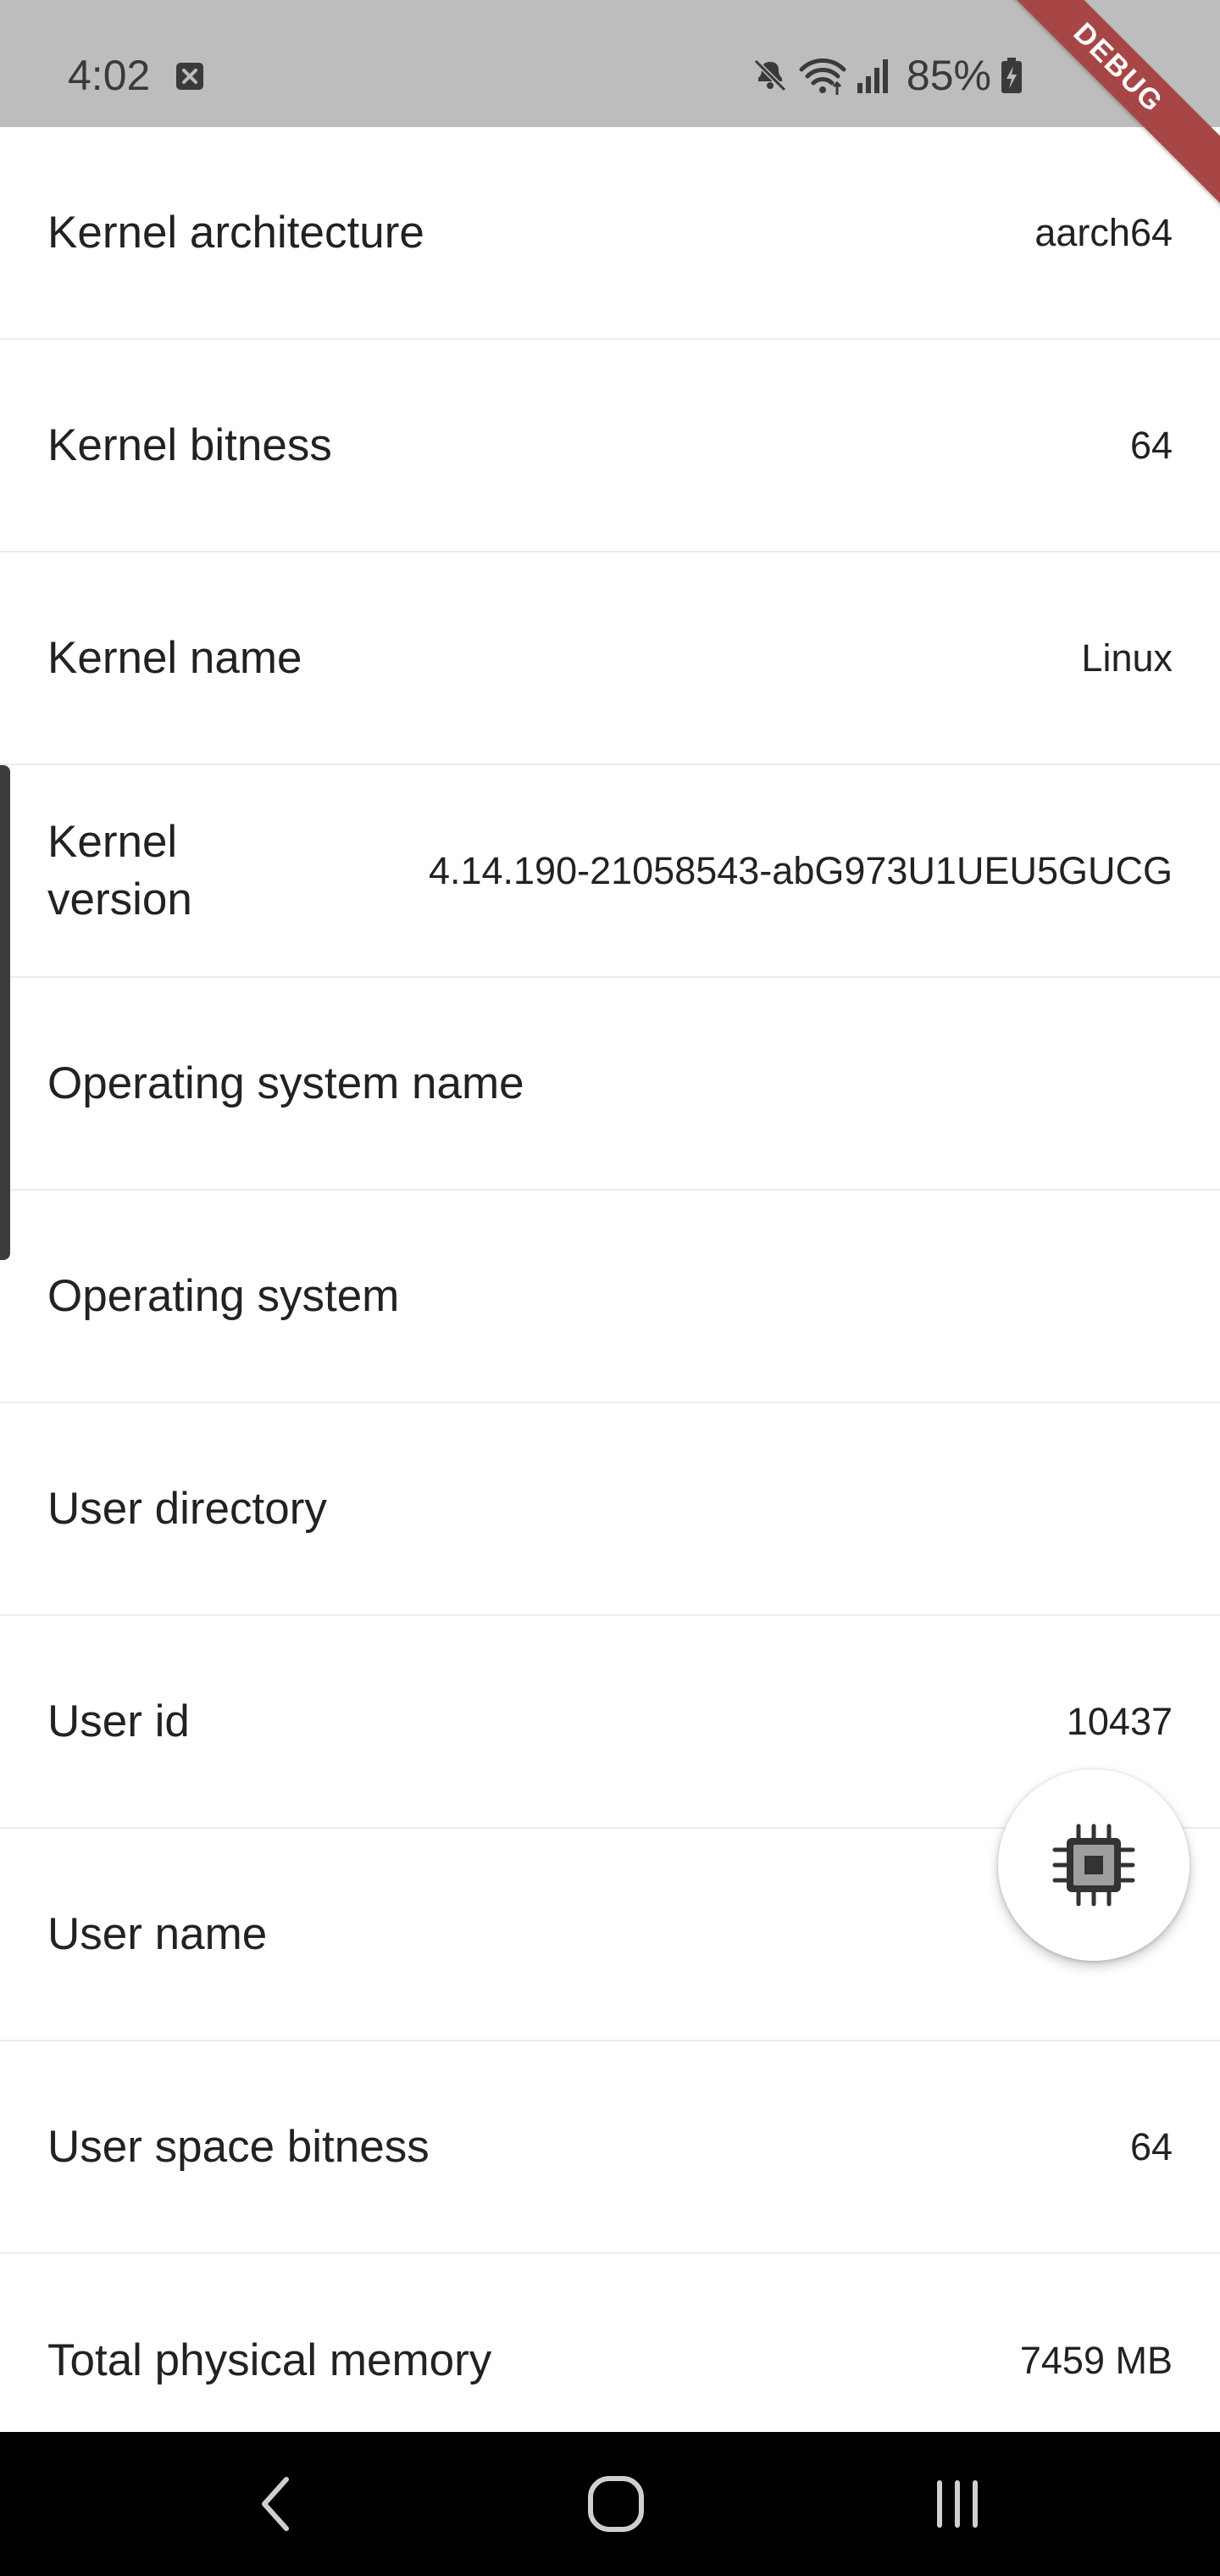 The height and width of the screenshot is (2576, 1220). I want to click on row-label: Total physical memory, so click(269, 2359).